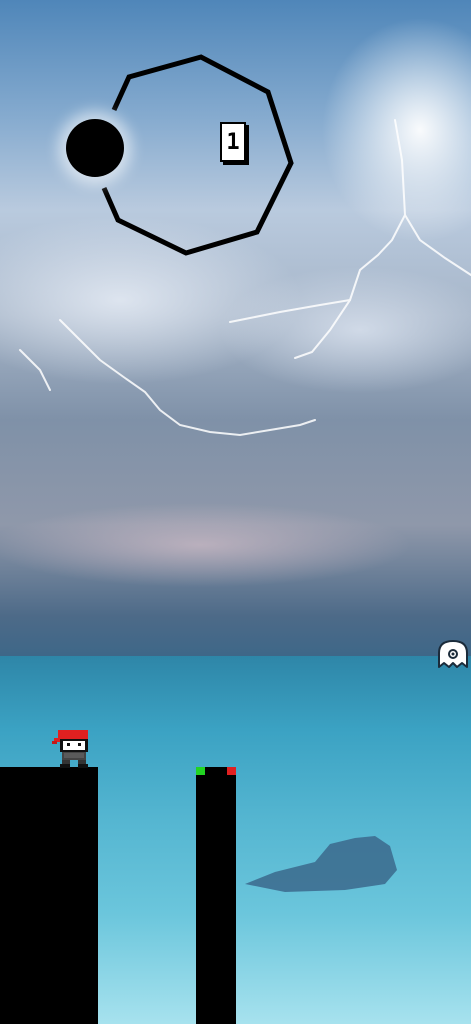 The width and height of the screenshot is (471, 1024). What do you see at coordinates (200, 771) in the screenshot?
I see `perfect-landing-marker` at bounding box center [200, 771].